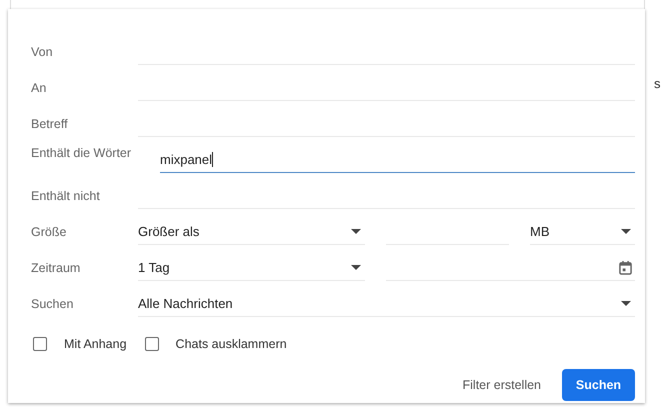 The width and height of the screenshot is (663, 413). Describe the element at coordinates (251, 232) in the screenshot. I see `dropdown: Größer als` at that location.